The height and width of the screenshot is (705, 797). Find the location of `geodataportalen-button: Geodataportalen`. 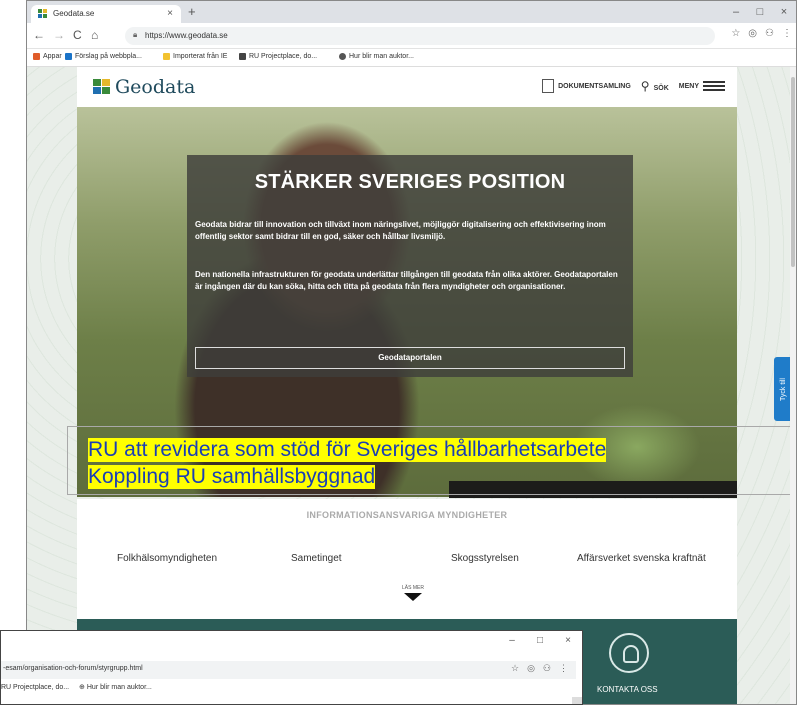

geodataportalen-button: Geodataportalen is located at coordinates (410, 358).